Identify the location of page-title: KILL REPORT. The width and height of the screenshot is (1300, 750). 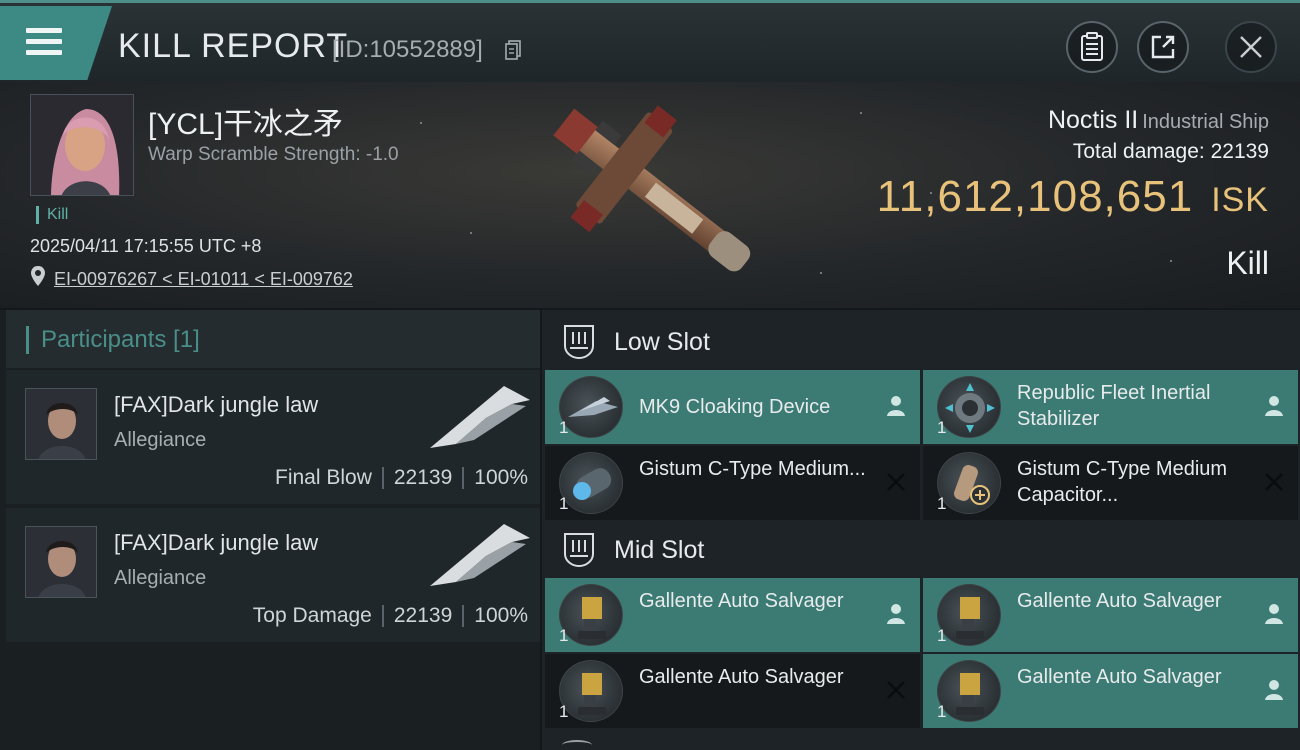
(233, 46).